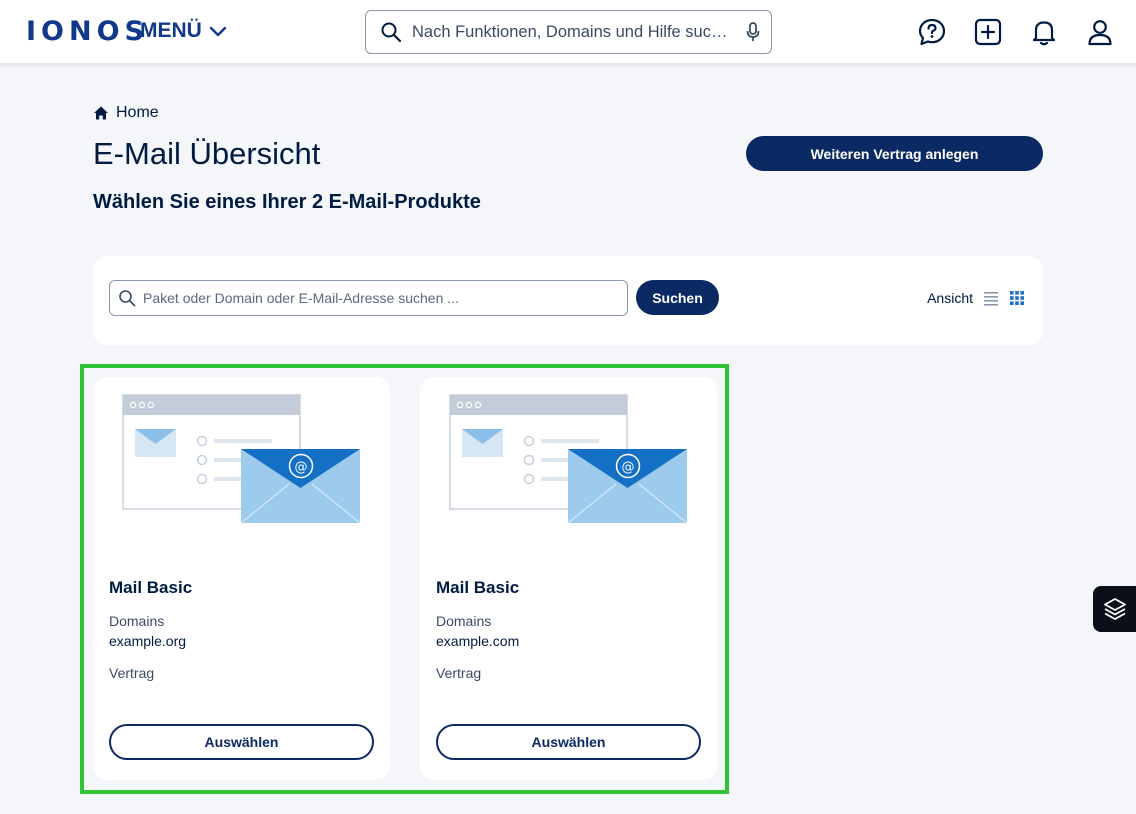 This screenshot has height=814, width=1136. What do you see at coordinates (478, 641) in the screenshot?
I see `domain-value: example.com` at bounding box center [478, 641].